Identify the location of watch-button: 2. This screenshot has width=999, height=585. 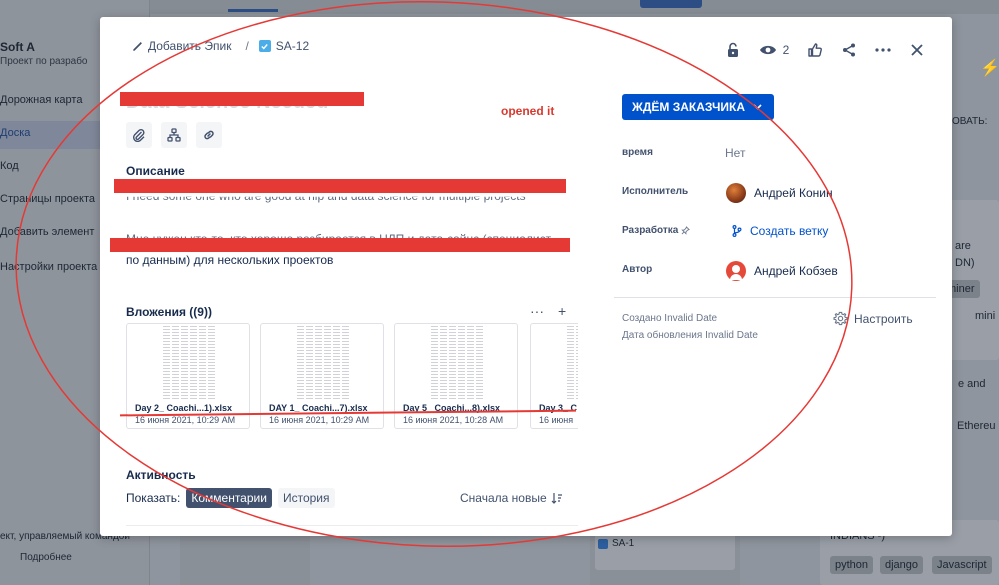
(774, 50).